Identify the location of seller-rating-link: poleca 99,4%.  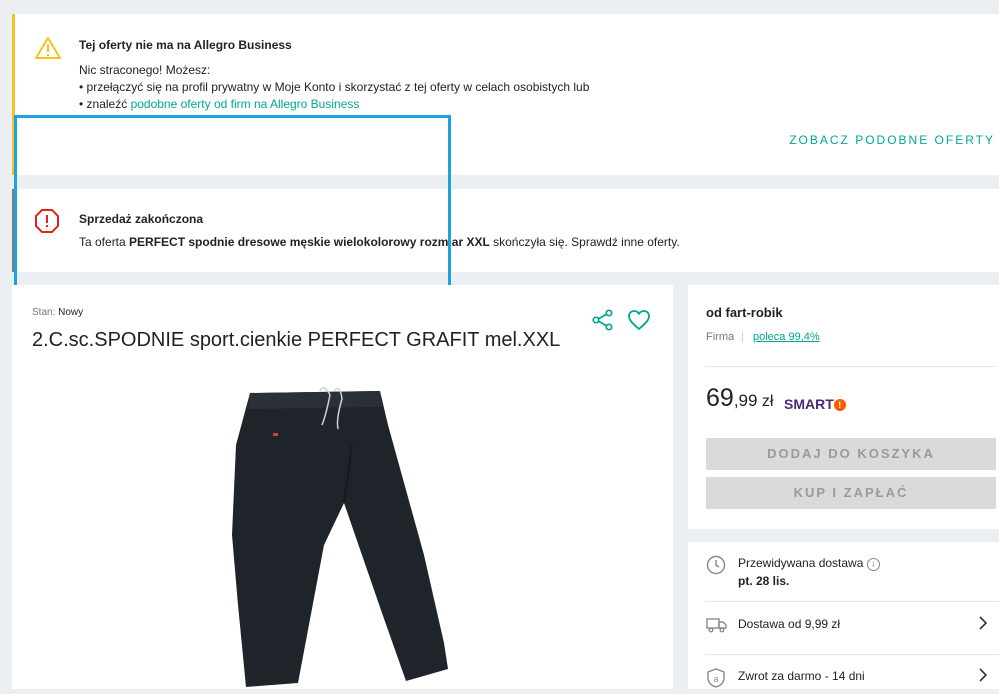
(786, 337).